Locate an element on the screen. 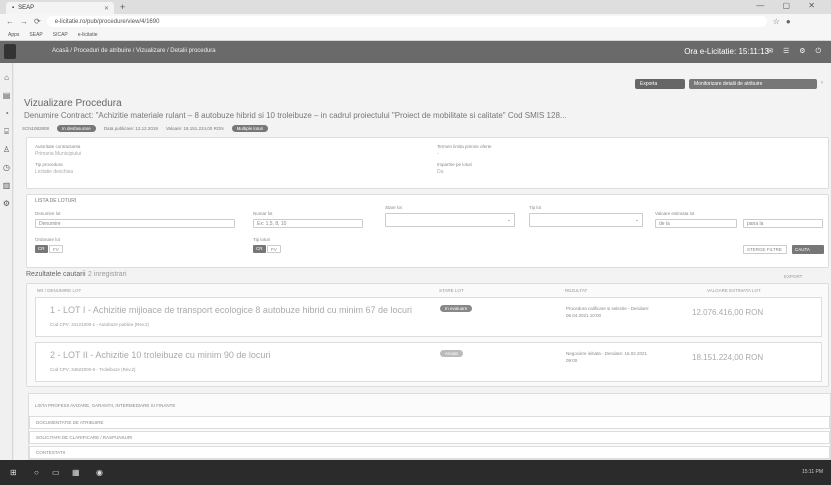  col-header-status: Stare lot is located at coordinates (451, 290).